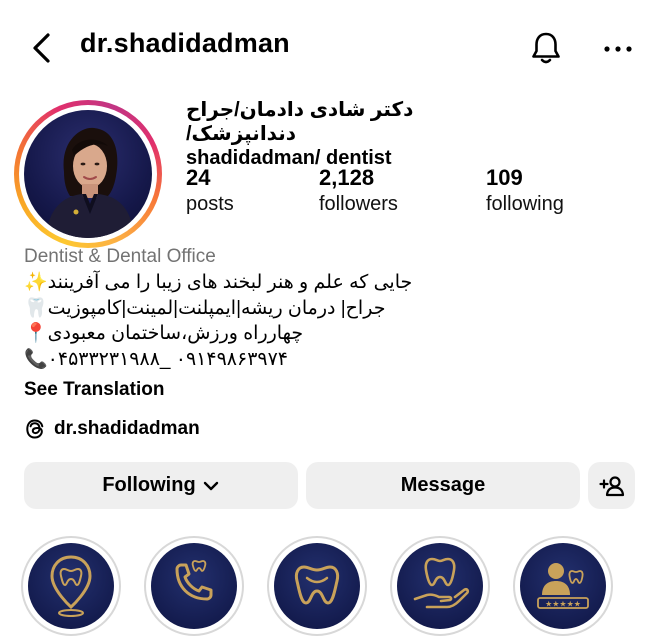 The width and height of the screenshot is (660, 638). Describe the element at coordinates (525, 204) in the screenshot. I see `following-label: following` at that location.